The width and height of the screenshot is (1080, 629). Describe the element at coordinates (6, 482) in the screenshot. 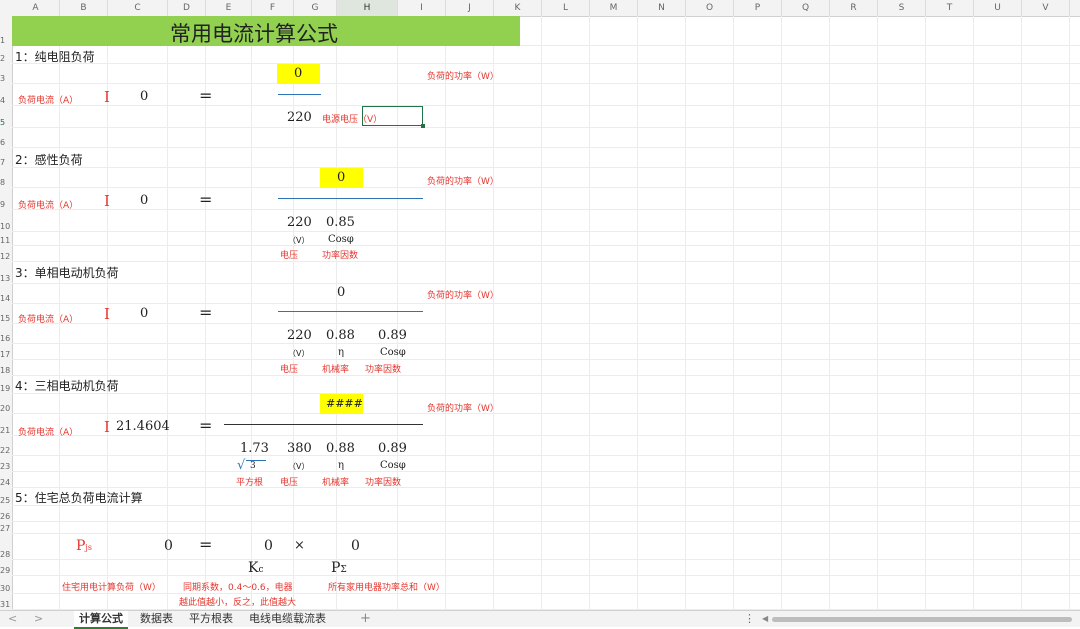

I see `row-header-24: 24` at that location.